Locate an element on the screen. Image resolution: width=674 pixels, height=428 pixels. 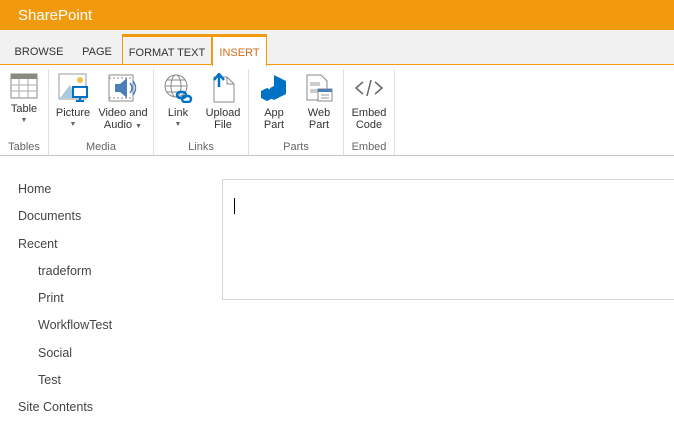
table-button: Table ▼ is located at coordinates (24, 100).